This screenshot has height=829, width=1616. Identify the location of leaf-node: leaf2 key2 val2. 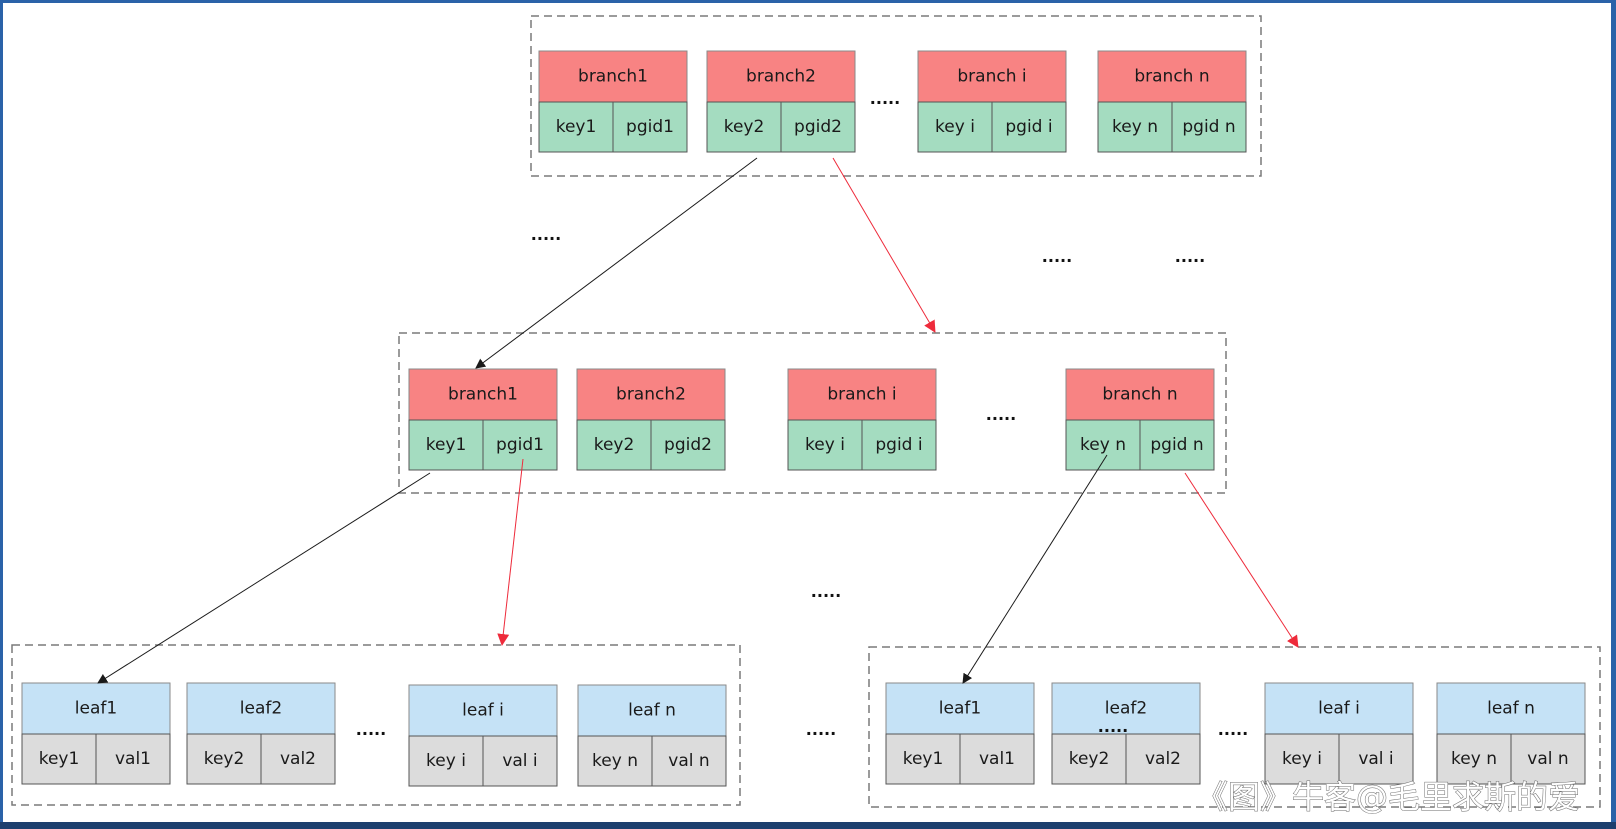
(261, 733).